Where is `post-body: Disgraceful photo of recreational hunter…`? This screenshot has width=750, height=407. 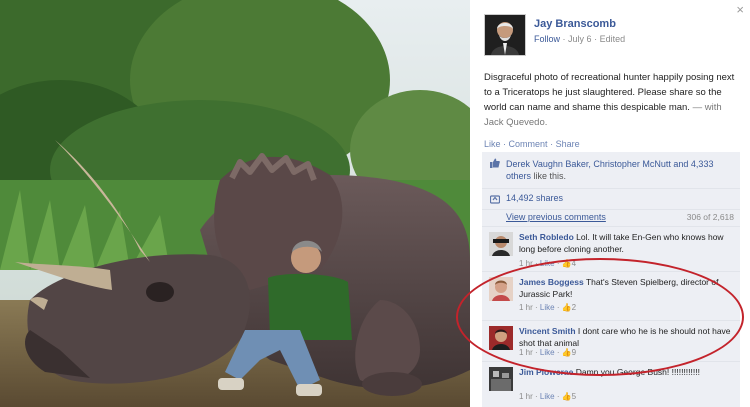 post-body: Disgraceful photo of recreational hunter… is located at coordinates (612, 100).